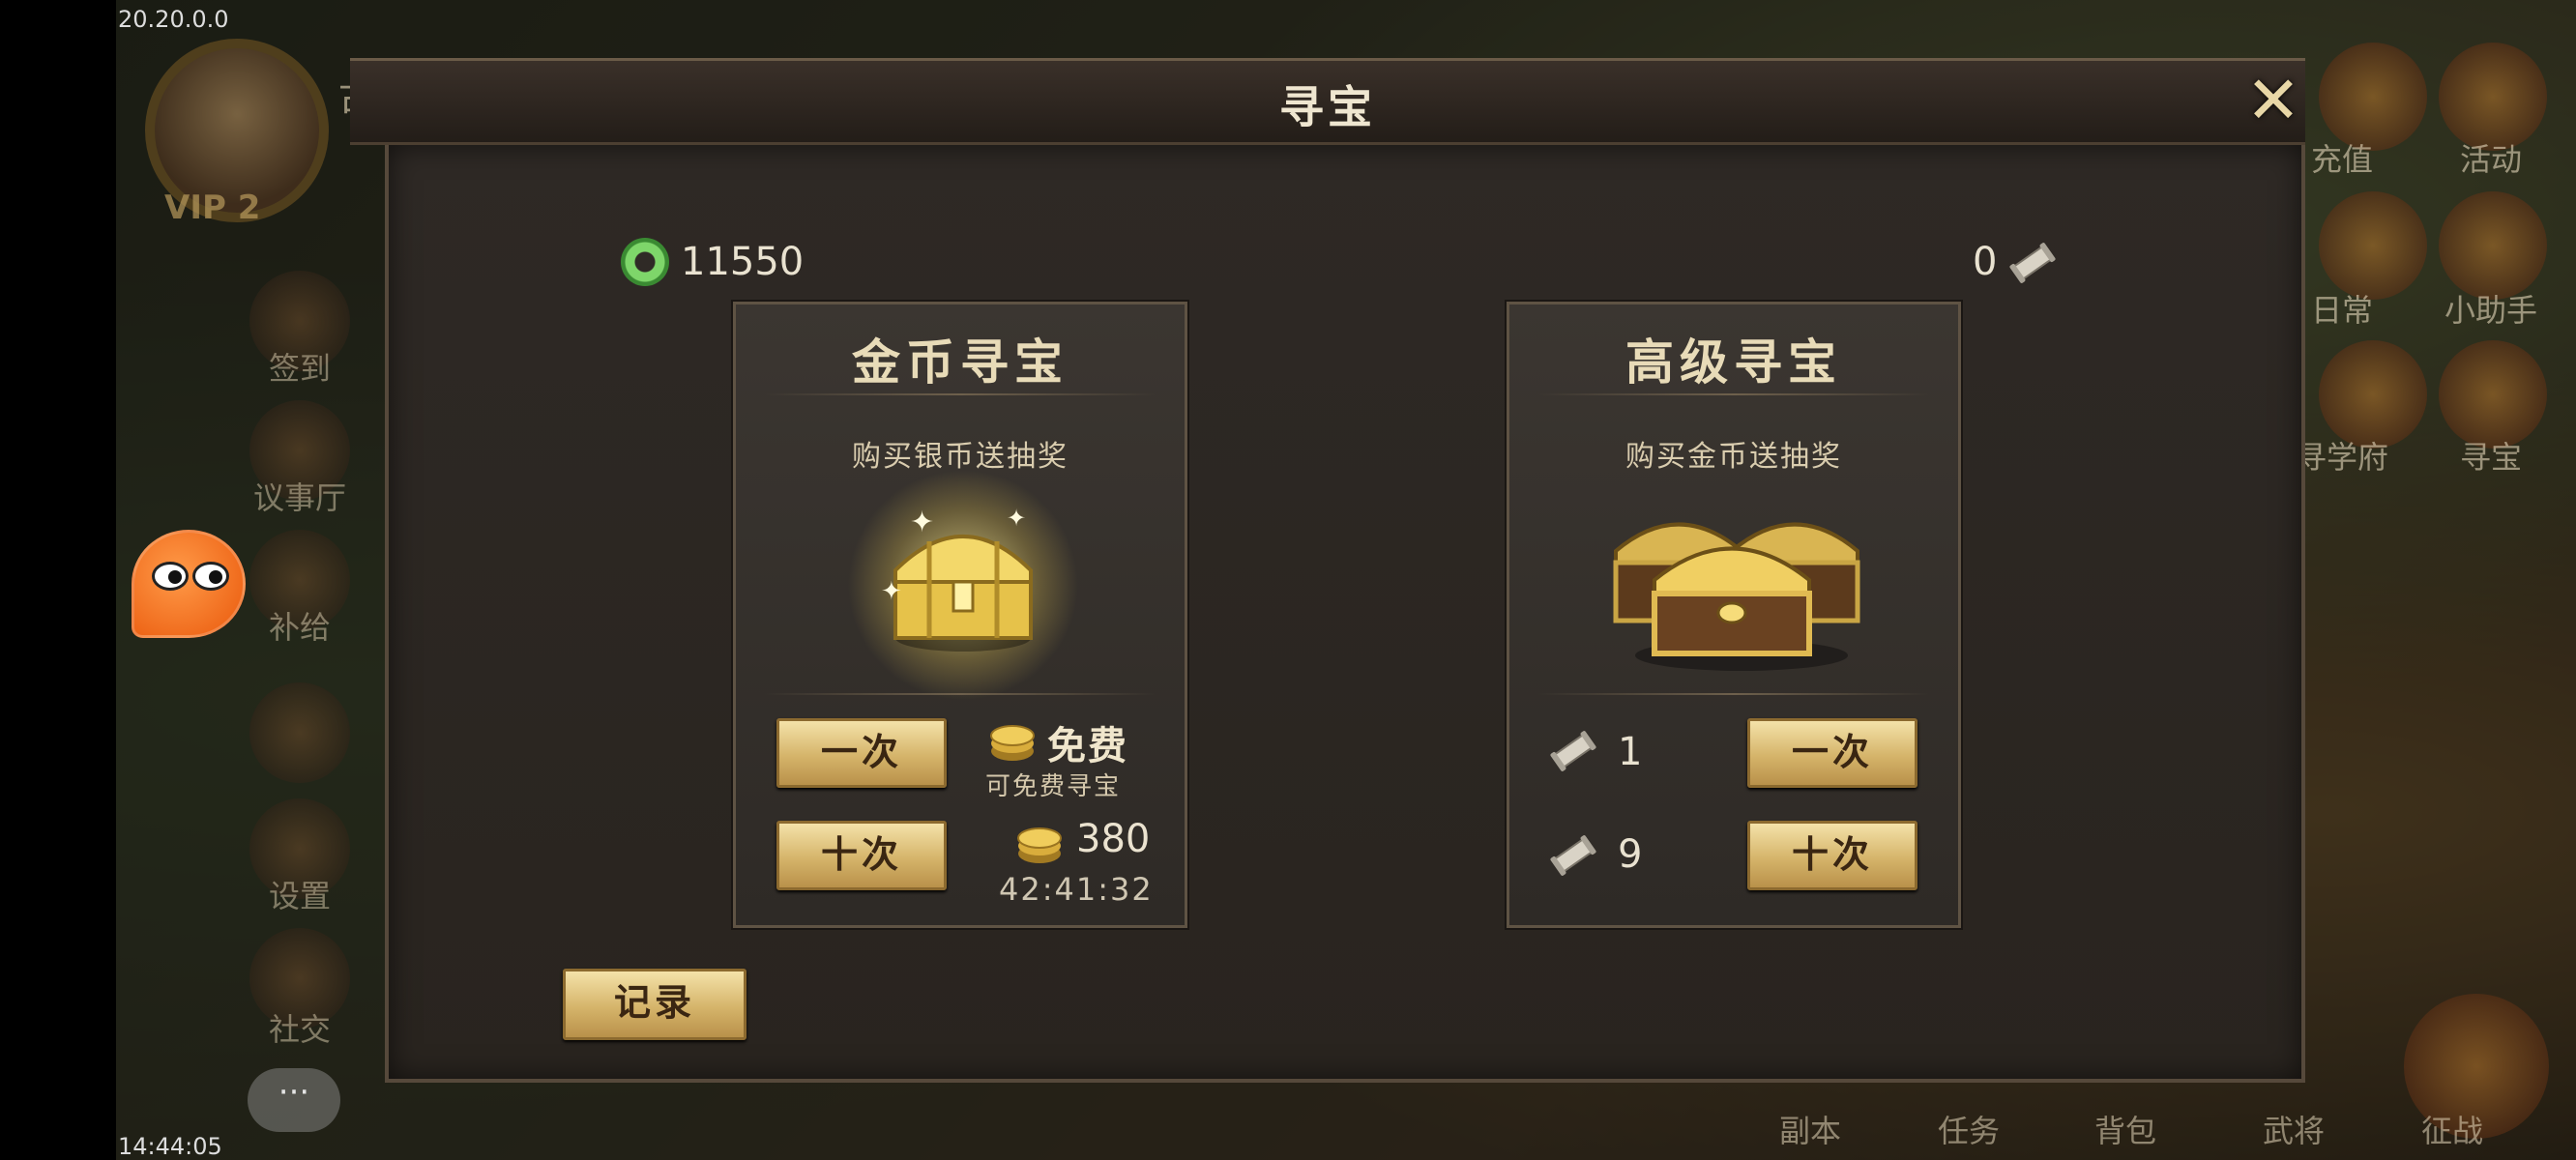 This screenshot has width=2576, height=1160. I want to click on hud-left-label-social: 社交, so click(299, 1029).